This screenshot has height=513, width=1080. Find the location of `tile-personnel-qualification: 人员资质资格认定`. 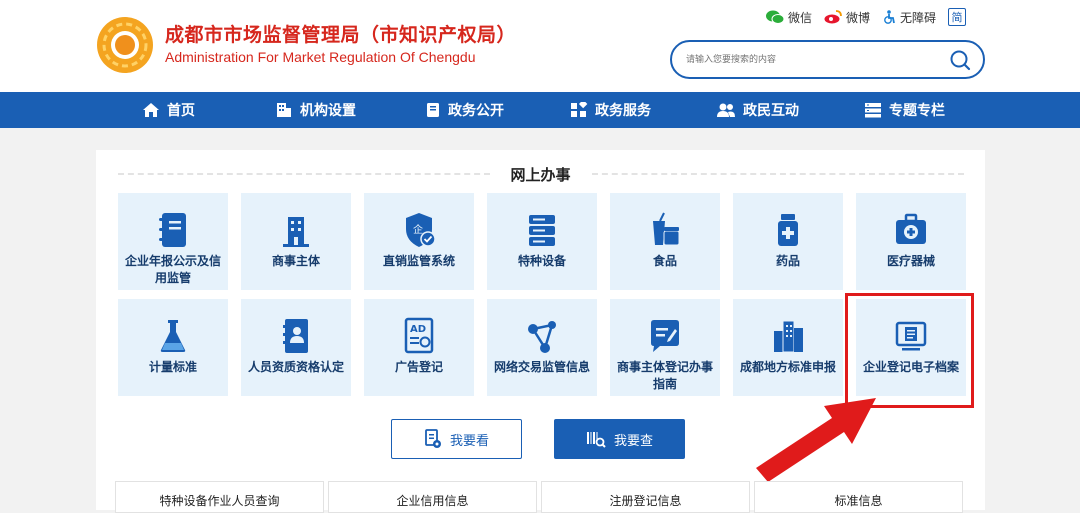

tile-personnel-qualification: 人员资质资格认定 is located at coordinates (296, 347).